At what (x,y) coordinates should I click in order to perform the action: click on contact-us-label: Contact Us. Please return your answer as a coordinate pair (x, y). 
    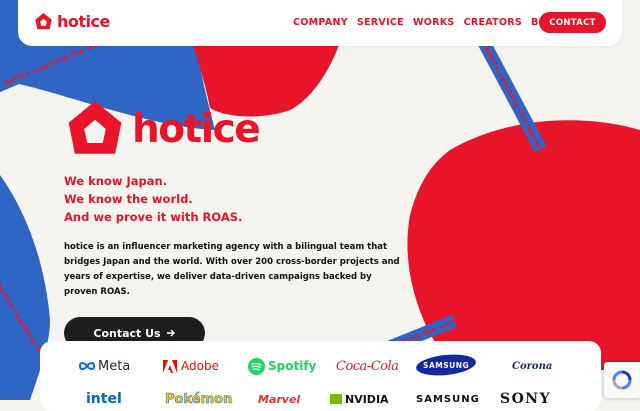
    Looking at the image, I should click on (127, 333).